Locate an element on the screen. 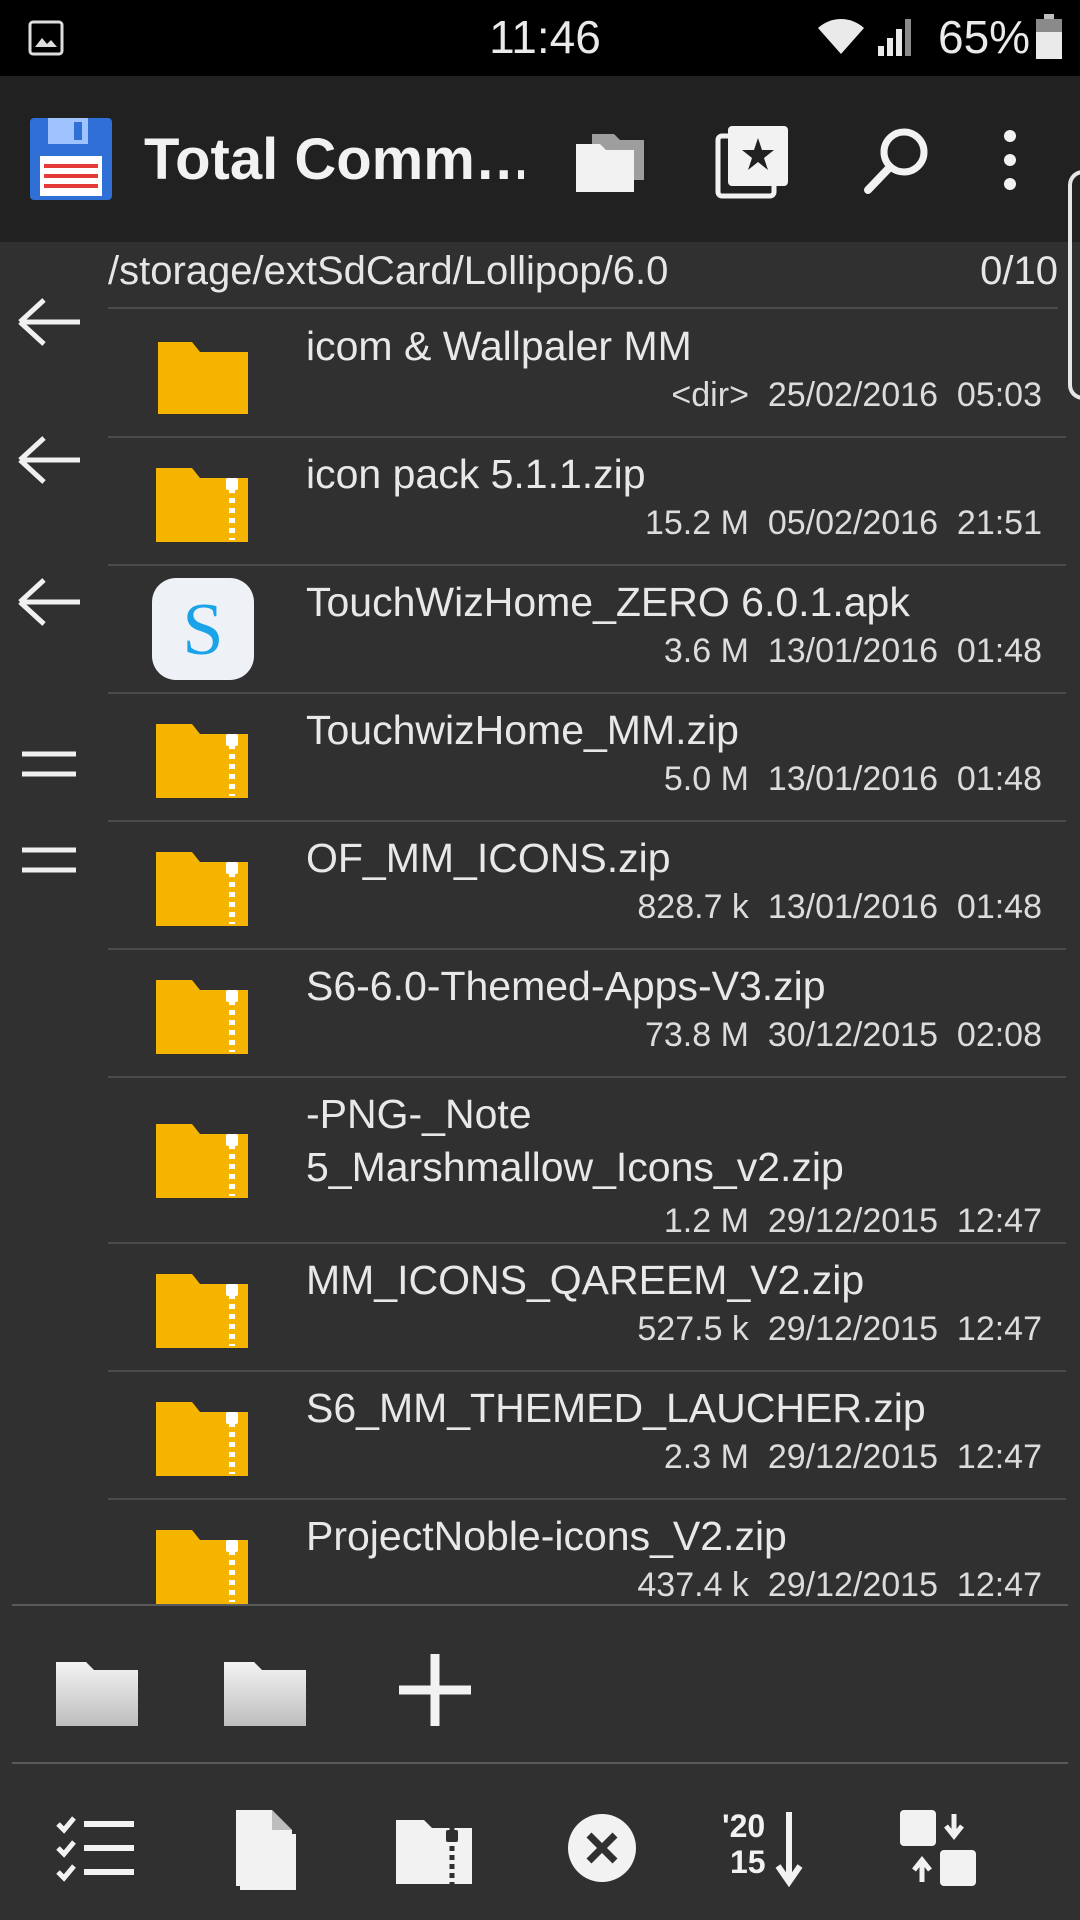 The width and height of the screenshot is (1080, 1920). swap-panels-icon is located at coordinates (938, 1848).